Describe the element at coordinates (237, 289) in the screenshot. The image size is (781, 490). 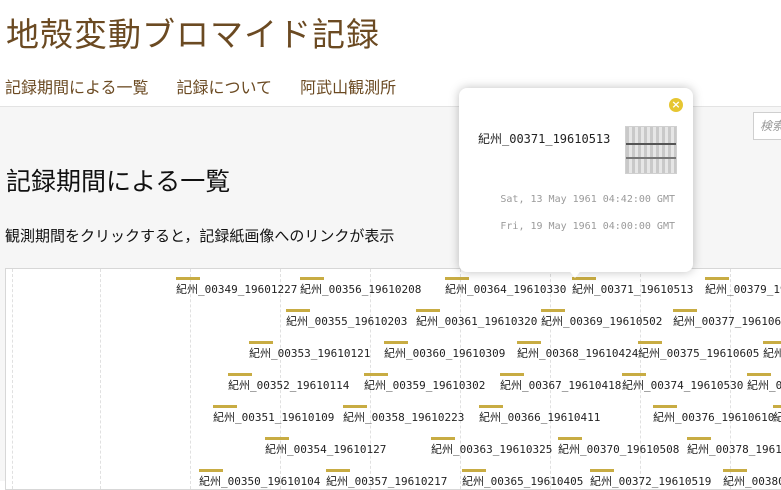
I see `event-label: 紀州_00349_19601227` at that location.